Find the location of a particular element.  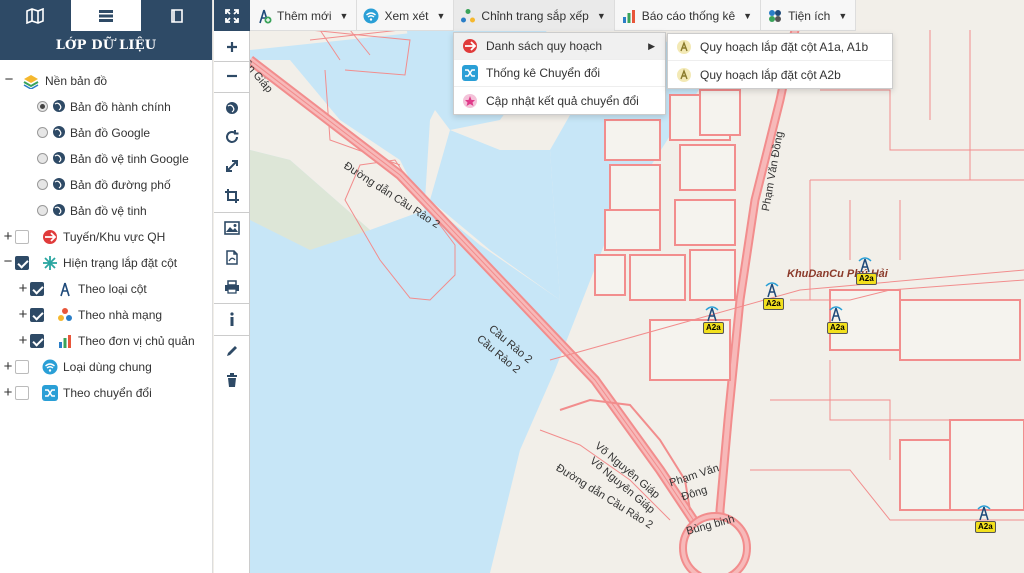

fullscreen-icon is located at coordinates (232, 15).